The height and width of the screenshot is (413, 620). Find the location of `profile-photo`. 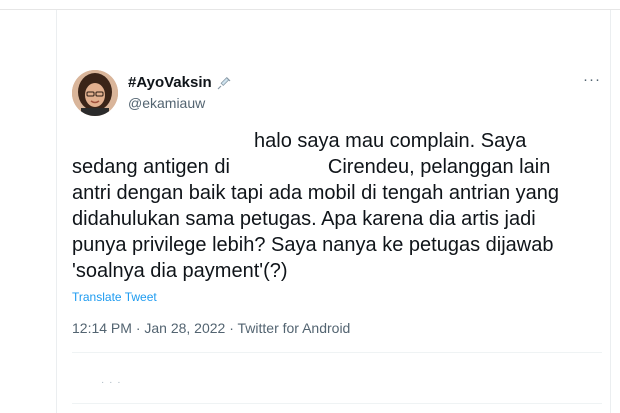

profile-photo is located at coordinates (95, 93).